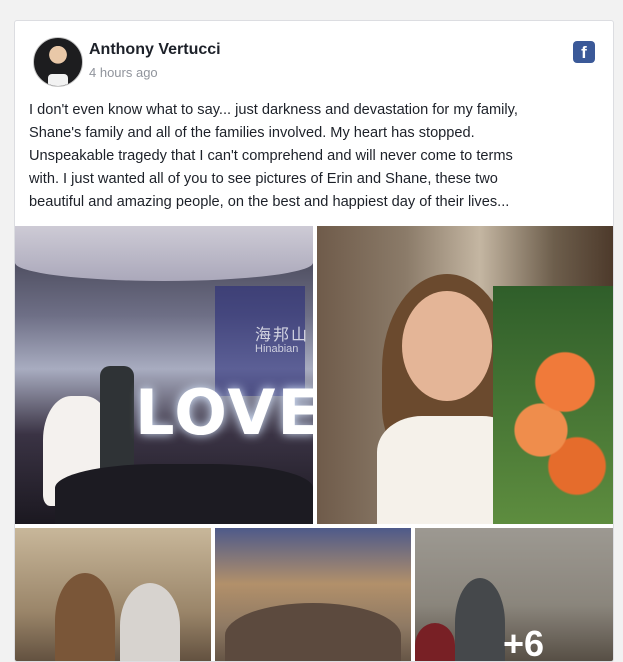 The width and height of the screenshot is (623, 662). Describe the element at coordinates (164, 253) in the screenshot. I see `ceiling-drape` at that location.